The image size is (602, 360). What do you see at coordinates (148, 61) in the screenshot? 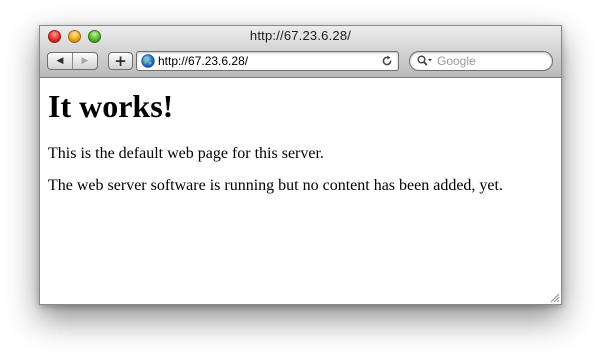
I see `globe-icon` at bounding box center [148, 61].